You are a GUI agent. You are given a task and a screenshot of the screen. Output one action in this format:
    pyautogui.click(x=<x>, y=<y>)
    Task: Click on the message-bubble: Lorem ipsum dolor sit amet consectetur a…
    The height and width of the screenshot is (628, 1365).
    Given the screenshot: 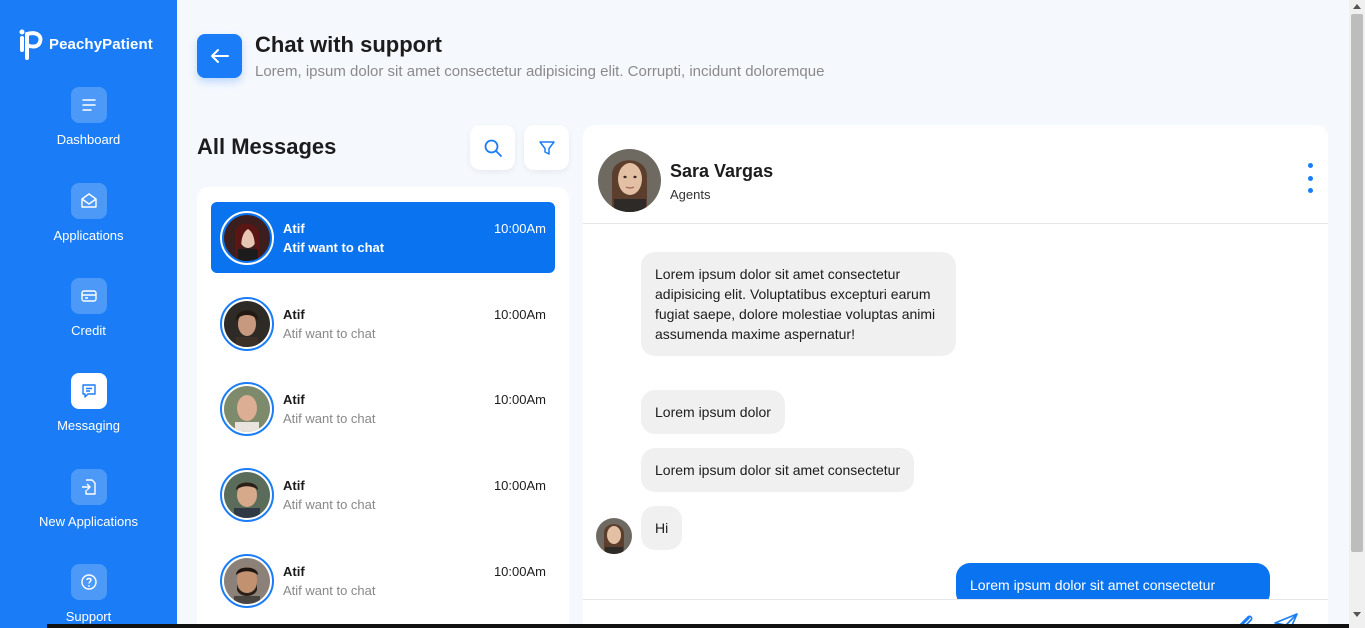 What is the action you would take?
    pyautogui.click(x=798, y=304)
    